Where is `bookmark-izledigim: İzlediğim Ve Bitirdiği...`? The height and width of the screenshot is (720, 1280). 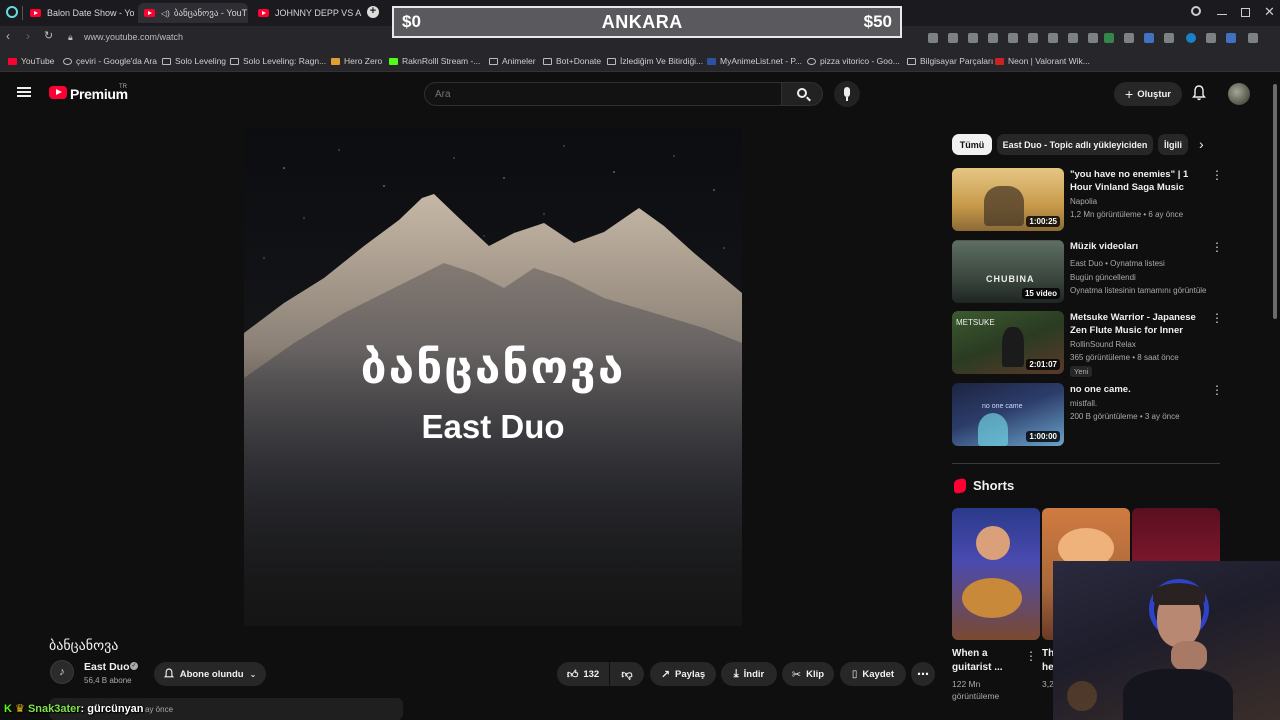 bookmark-izledigim: İzlediğim Ve Bitirdiği... is located at coordinates (655, 61).